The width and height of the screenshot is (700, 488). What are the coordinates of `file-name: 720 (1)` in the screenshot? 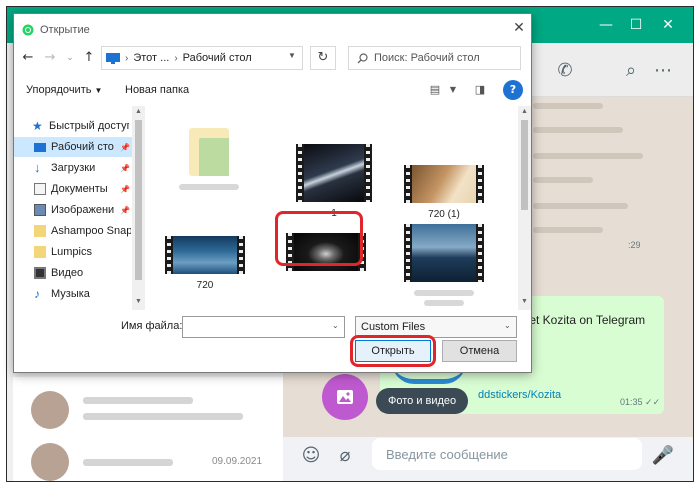 It's located at (444, 214).